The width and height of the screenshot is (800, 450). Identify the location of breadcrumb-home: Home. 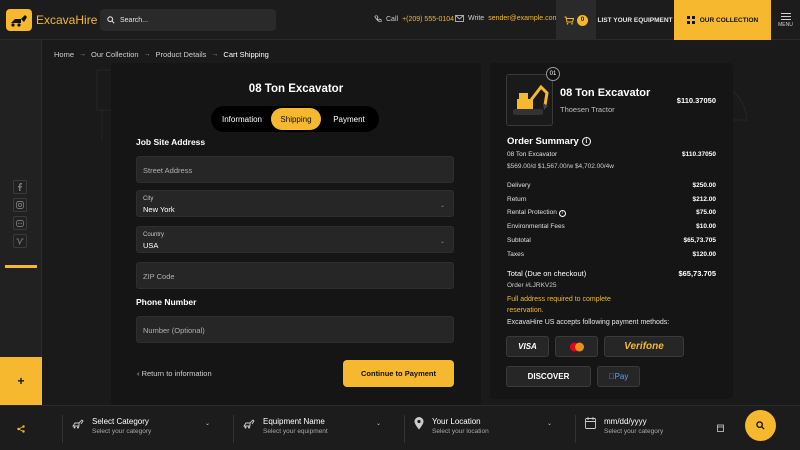
(64, 54).